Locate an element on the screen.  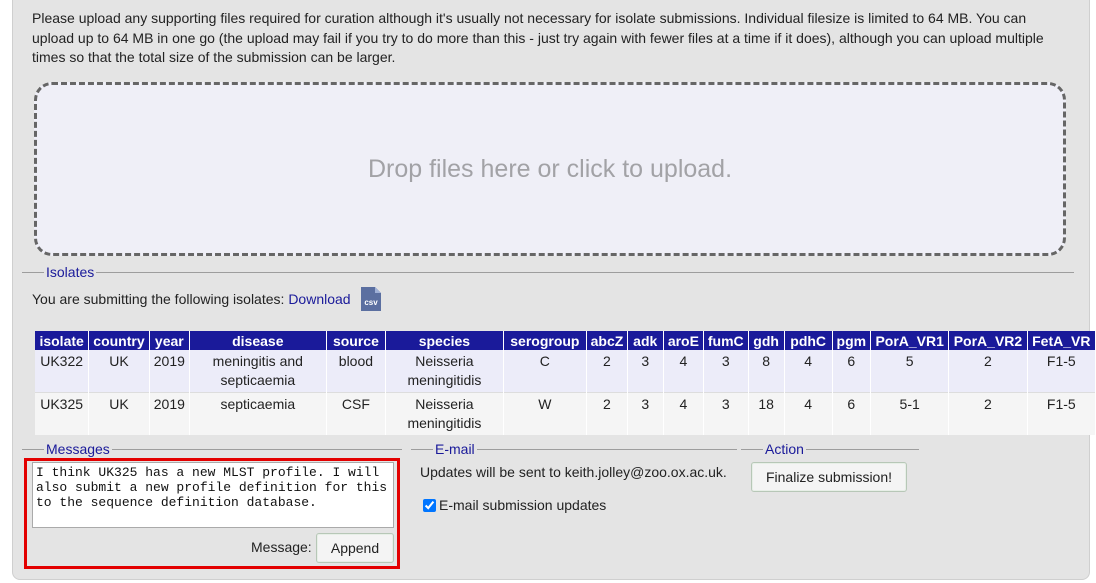
cell-disease: septicaemia is located at coordinates (258, 413).